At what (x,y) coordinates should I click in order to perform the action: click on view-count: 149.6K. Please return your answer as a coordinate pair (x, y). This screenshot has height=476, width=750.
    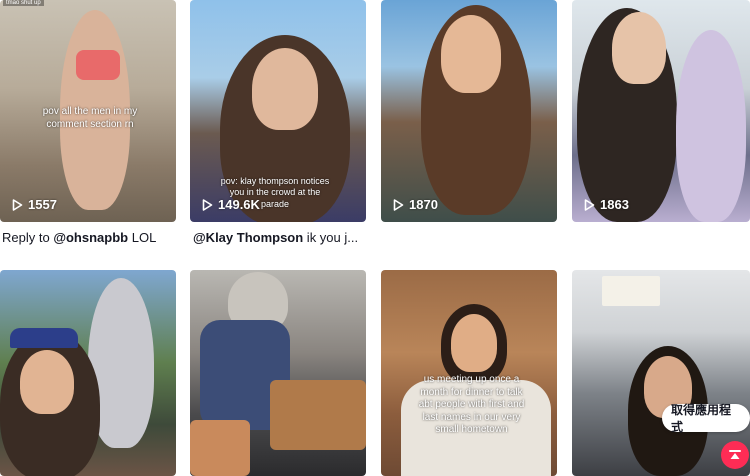
    Looking at the image, I should click on (231, 204).